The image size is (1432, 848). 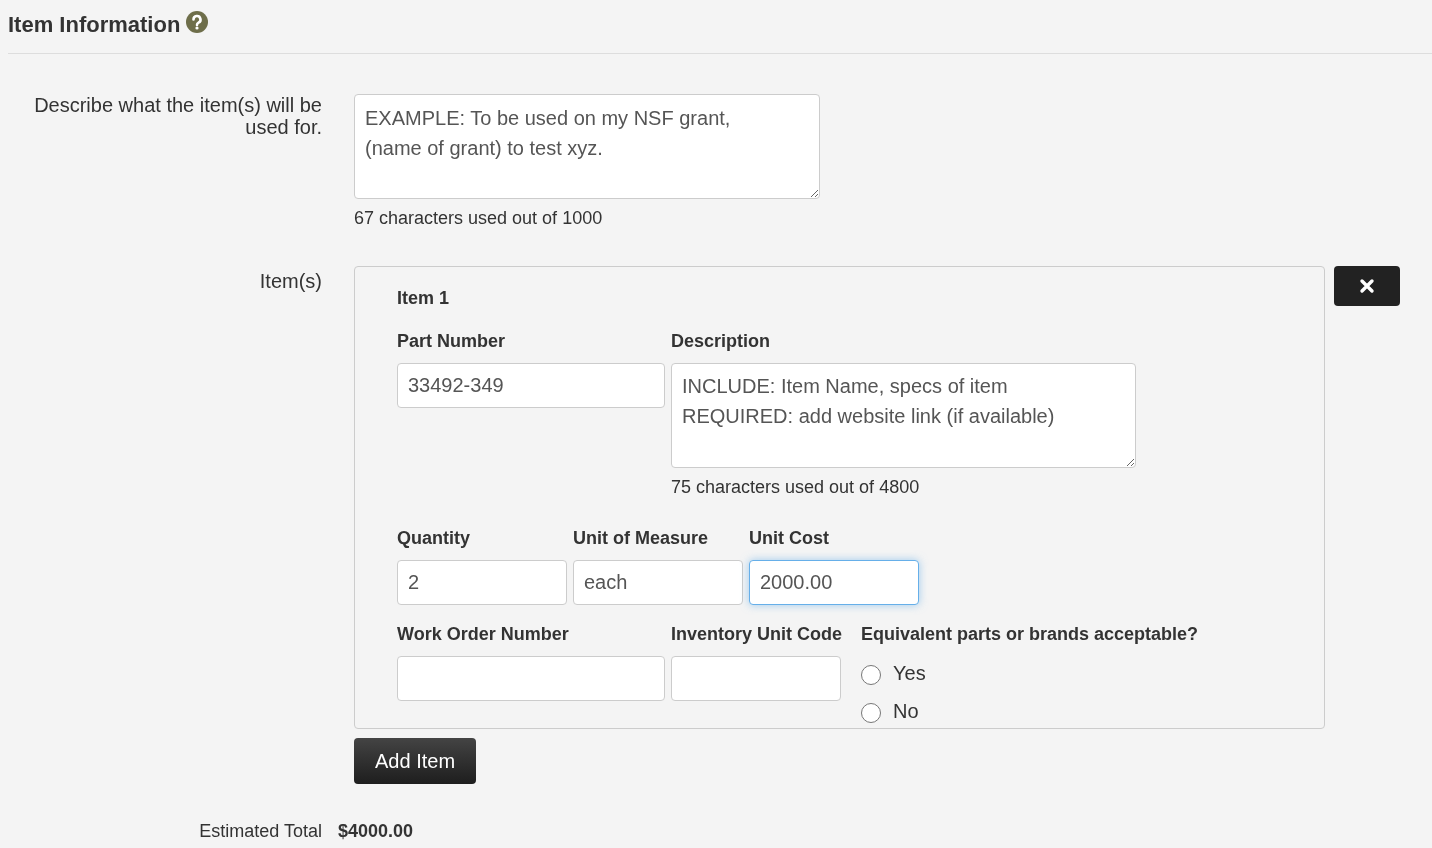 What do you see at coordinates (587, 146) in the screenshot?
I see `purpose-textarea: EXAMPLE: To be used on my NSF grant, (name of grant) to test xyz.` at bounding box center [587, 146].